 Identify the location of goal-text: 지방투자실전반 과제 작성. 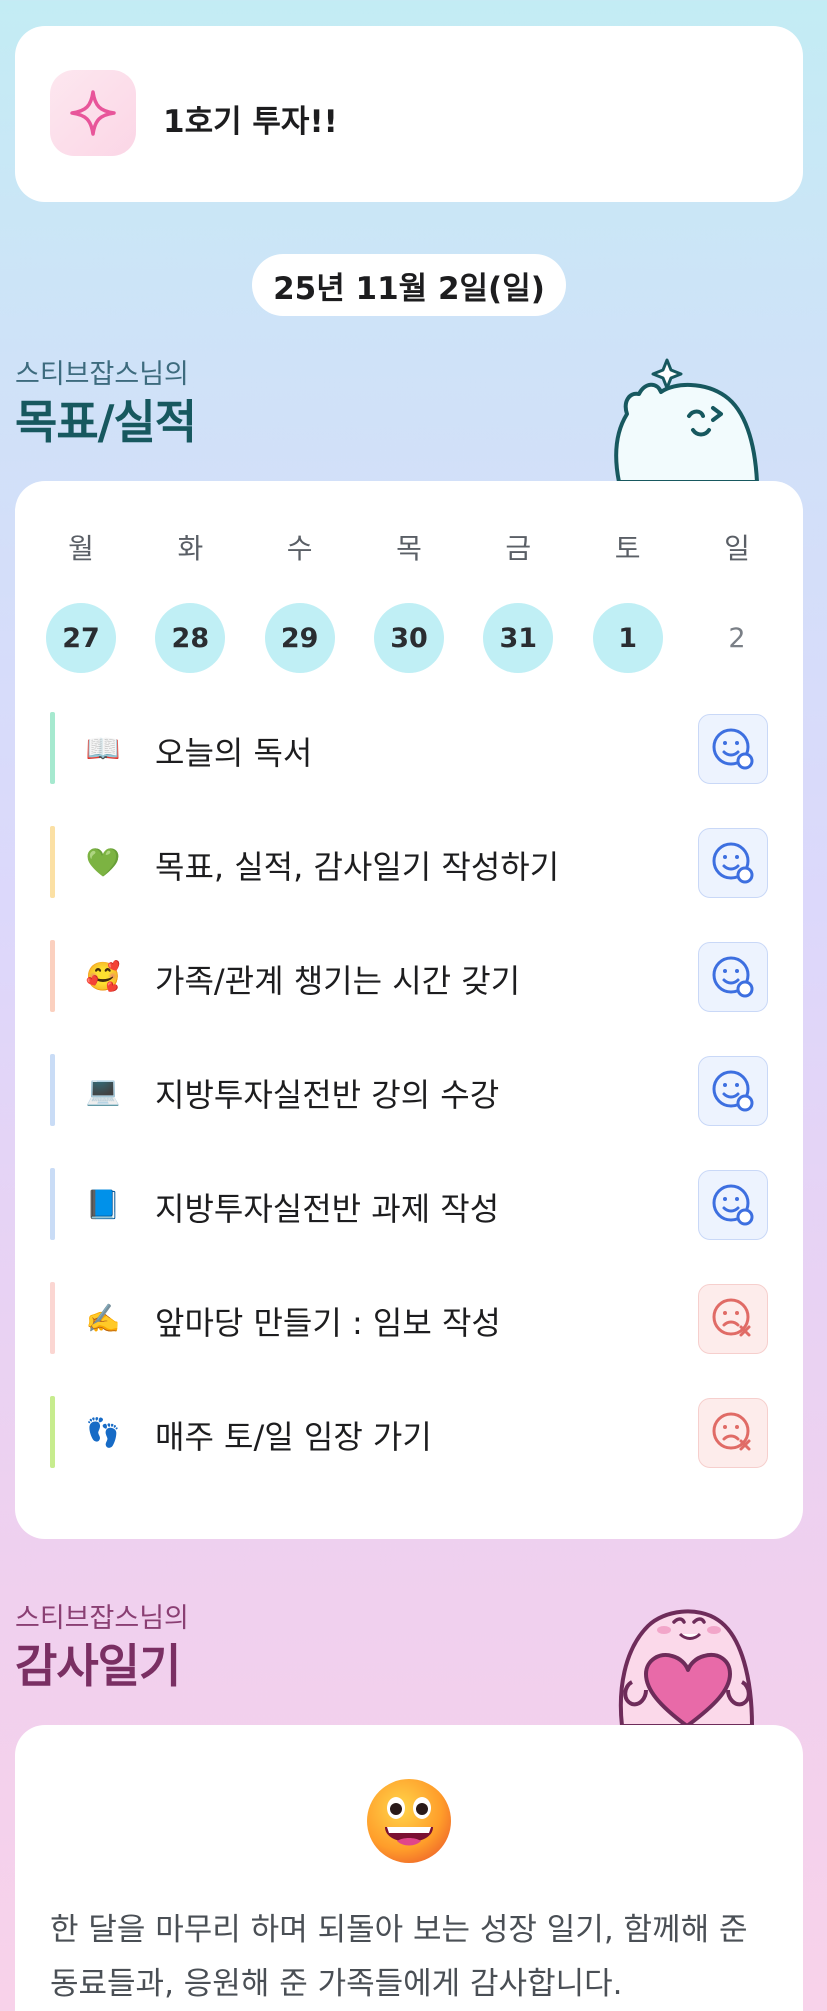
(327, 1209).